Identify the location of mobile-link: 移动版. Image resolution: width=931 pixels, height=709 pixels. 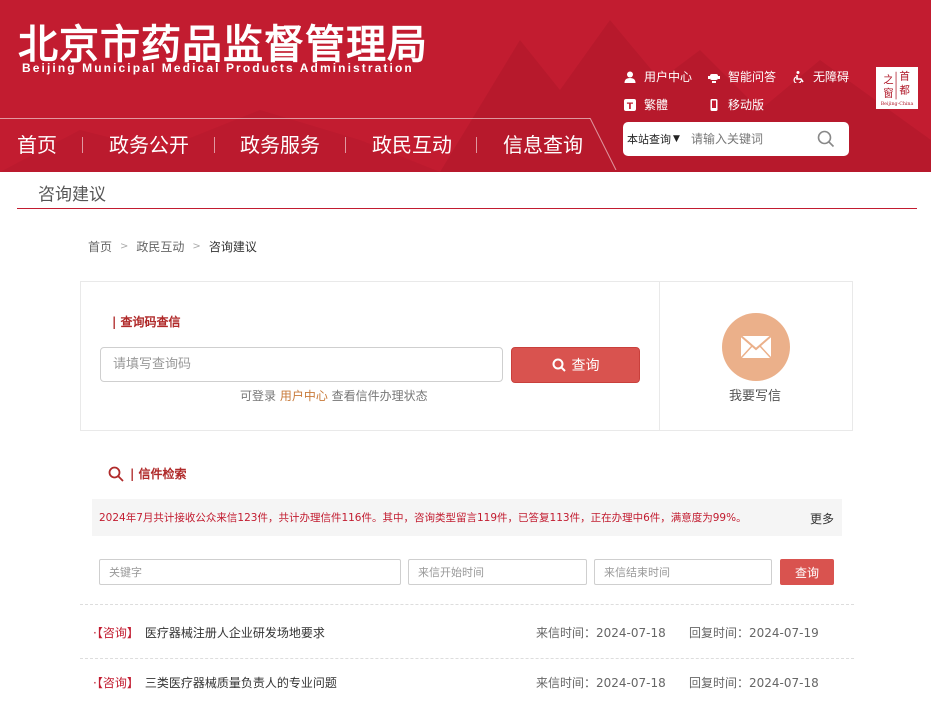
(736, 104).